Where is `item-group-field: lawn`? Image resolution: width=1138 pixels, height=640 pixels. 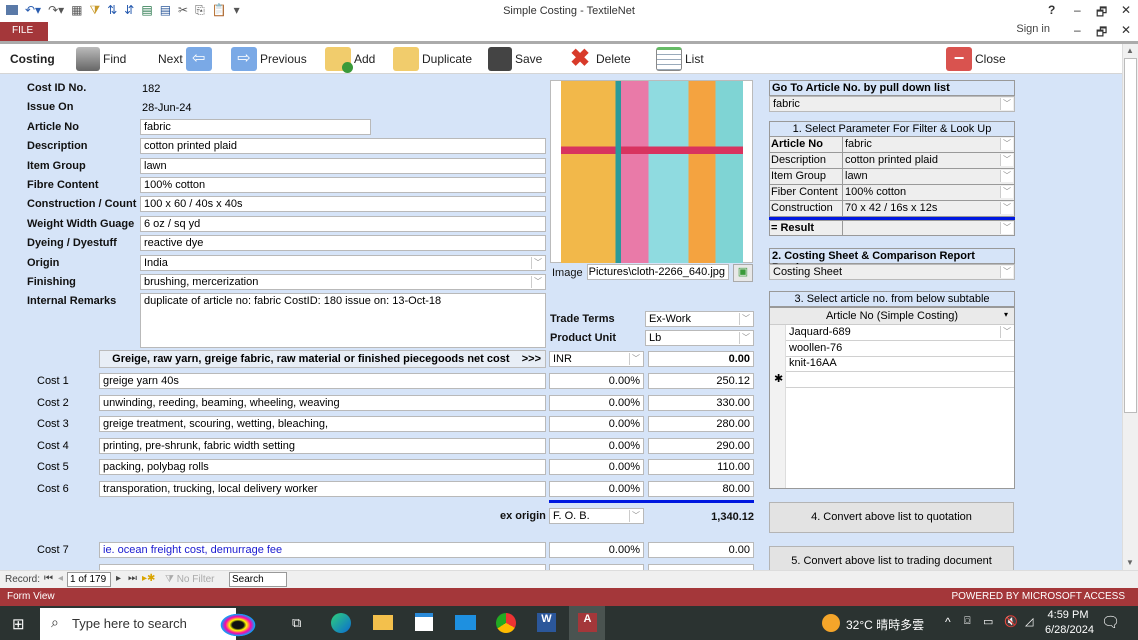 item-group-field: lawn is located at coordinates (343, 166).